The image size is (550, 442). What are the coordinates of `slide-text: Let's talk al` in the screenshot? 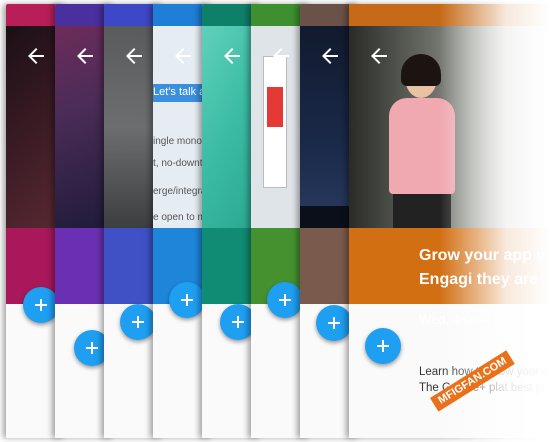 It's located at (180, 92).